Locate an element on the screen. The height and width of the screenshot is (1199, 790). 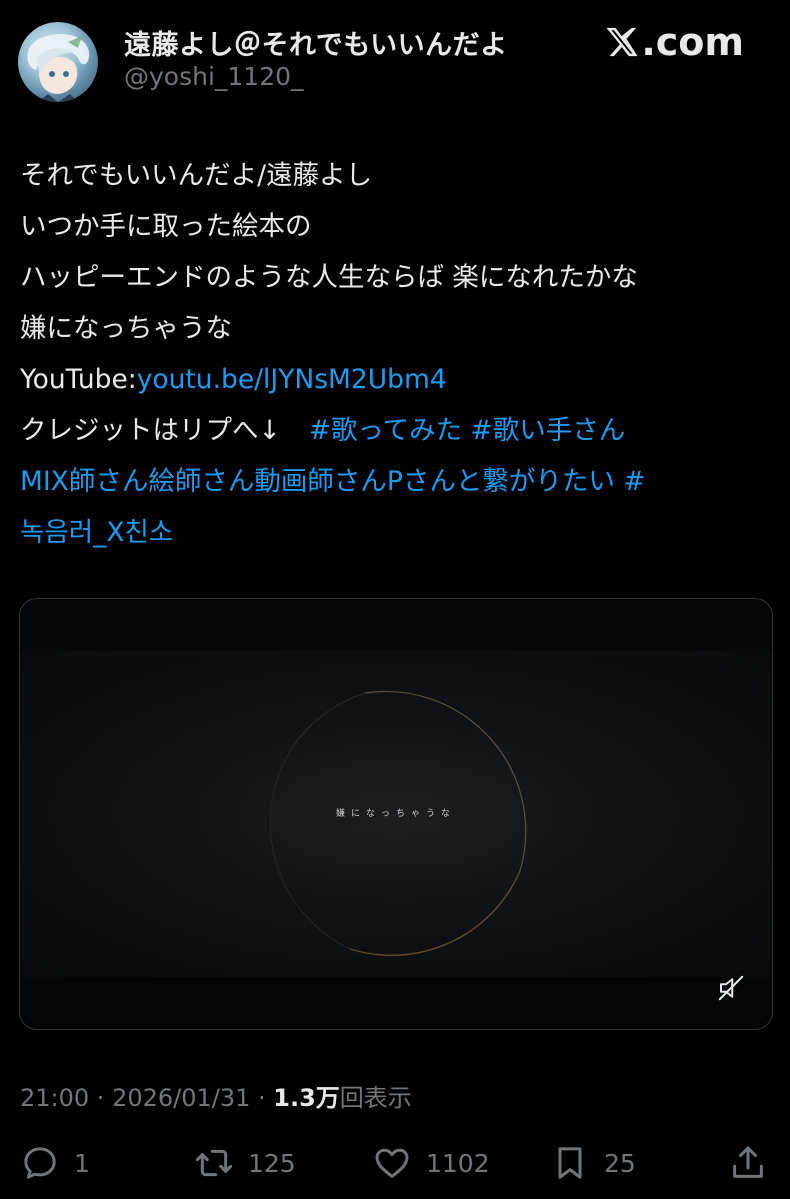
user-handle: @yoshi_1120_ is located at coordinates (214, 76).